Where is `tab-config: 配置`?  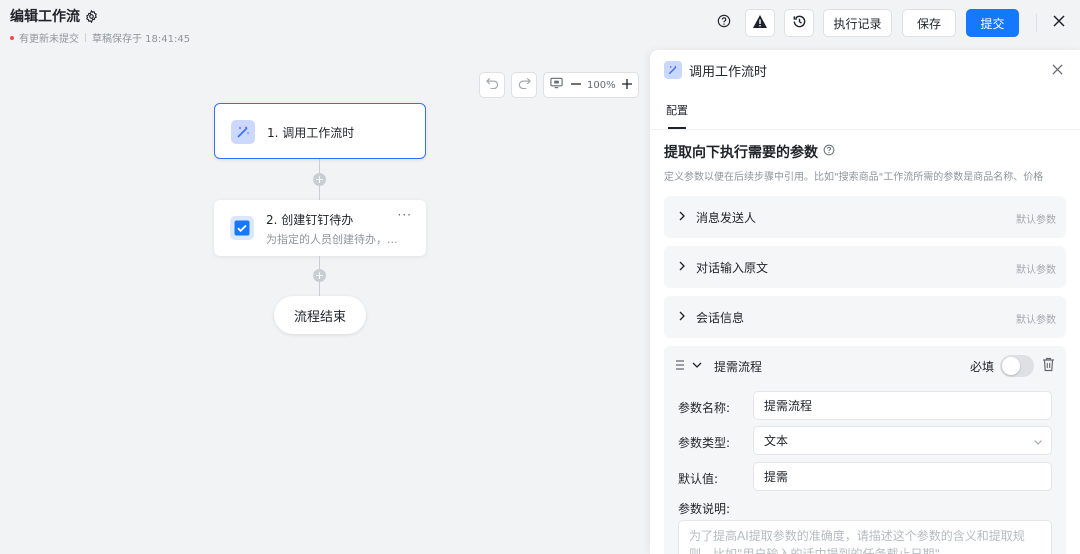
tab-config: 配置 is located at coordinates (677, 110).